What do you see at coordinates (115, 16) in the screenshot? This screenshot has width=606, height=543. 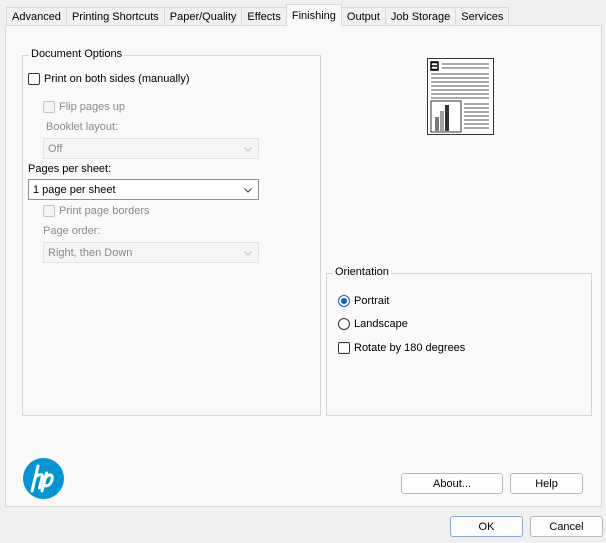 I see `tab-printing-shortcuts: Printing Shortcuts` at bounding box center [115, 16].